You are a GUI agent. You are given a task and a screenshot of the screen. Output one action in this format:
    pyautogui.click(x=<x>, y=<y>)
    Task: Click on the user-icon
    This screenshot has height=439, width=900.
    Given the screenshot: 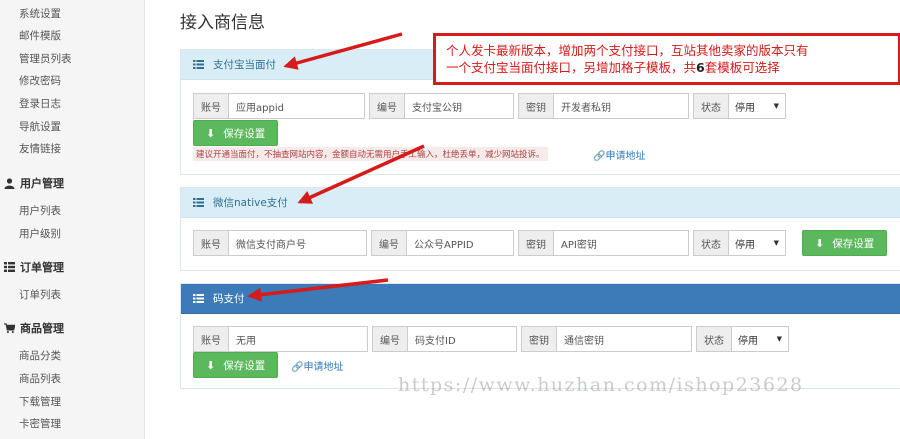 What is the action you would take?
    pyautogui.click(x=9, y=183)
    